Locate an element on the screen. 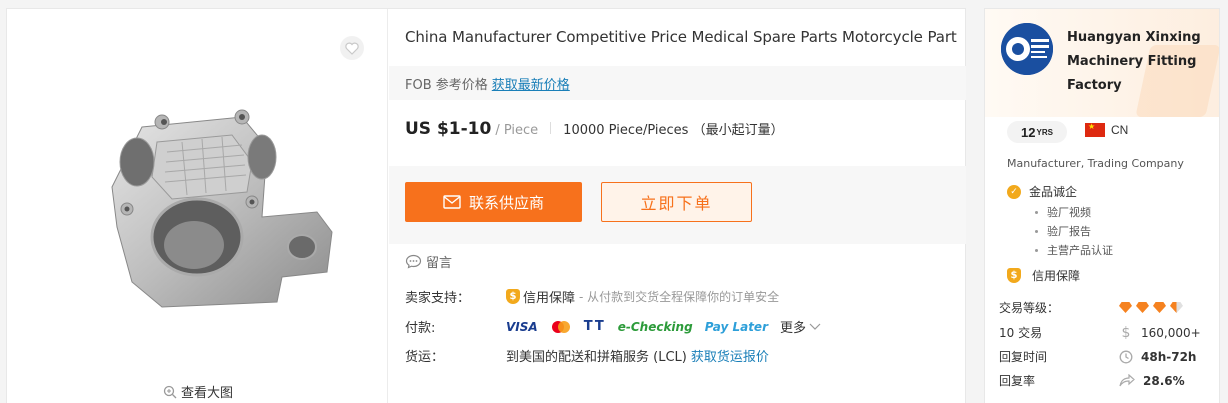  china-flag-icon is located at coordinates (1095, 130).